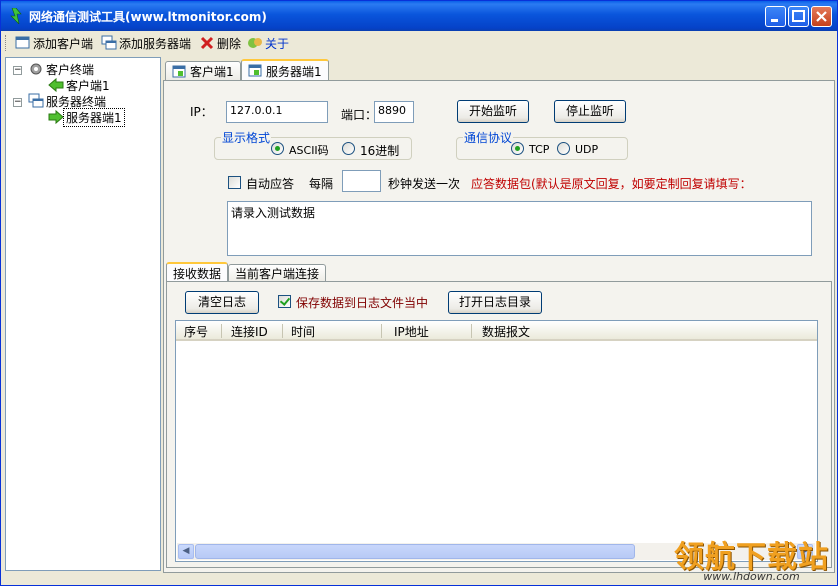 The image size is (838, 586). Describe the element at coordinates (155, 43) in the screenshot. I see `add-server-label: 添加服务器端` at that location.